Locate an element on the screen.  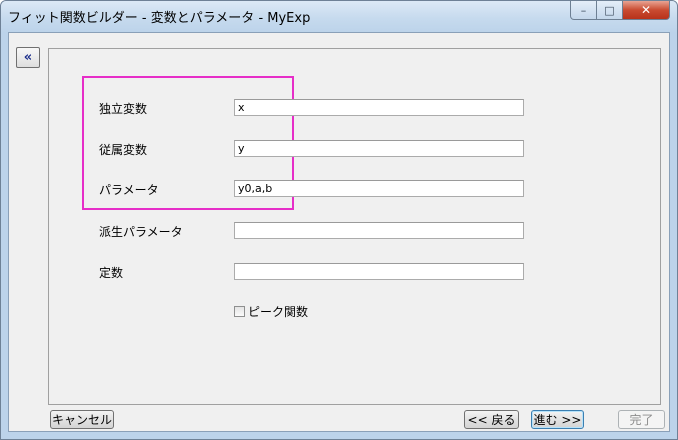
peak-function-checkbox: ピーク関数 is located at coordinates (271, 311).